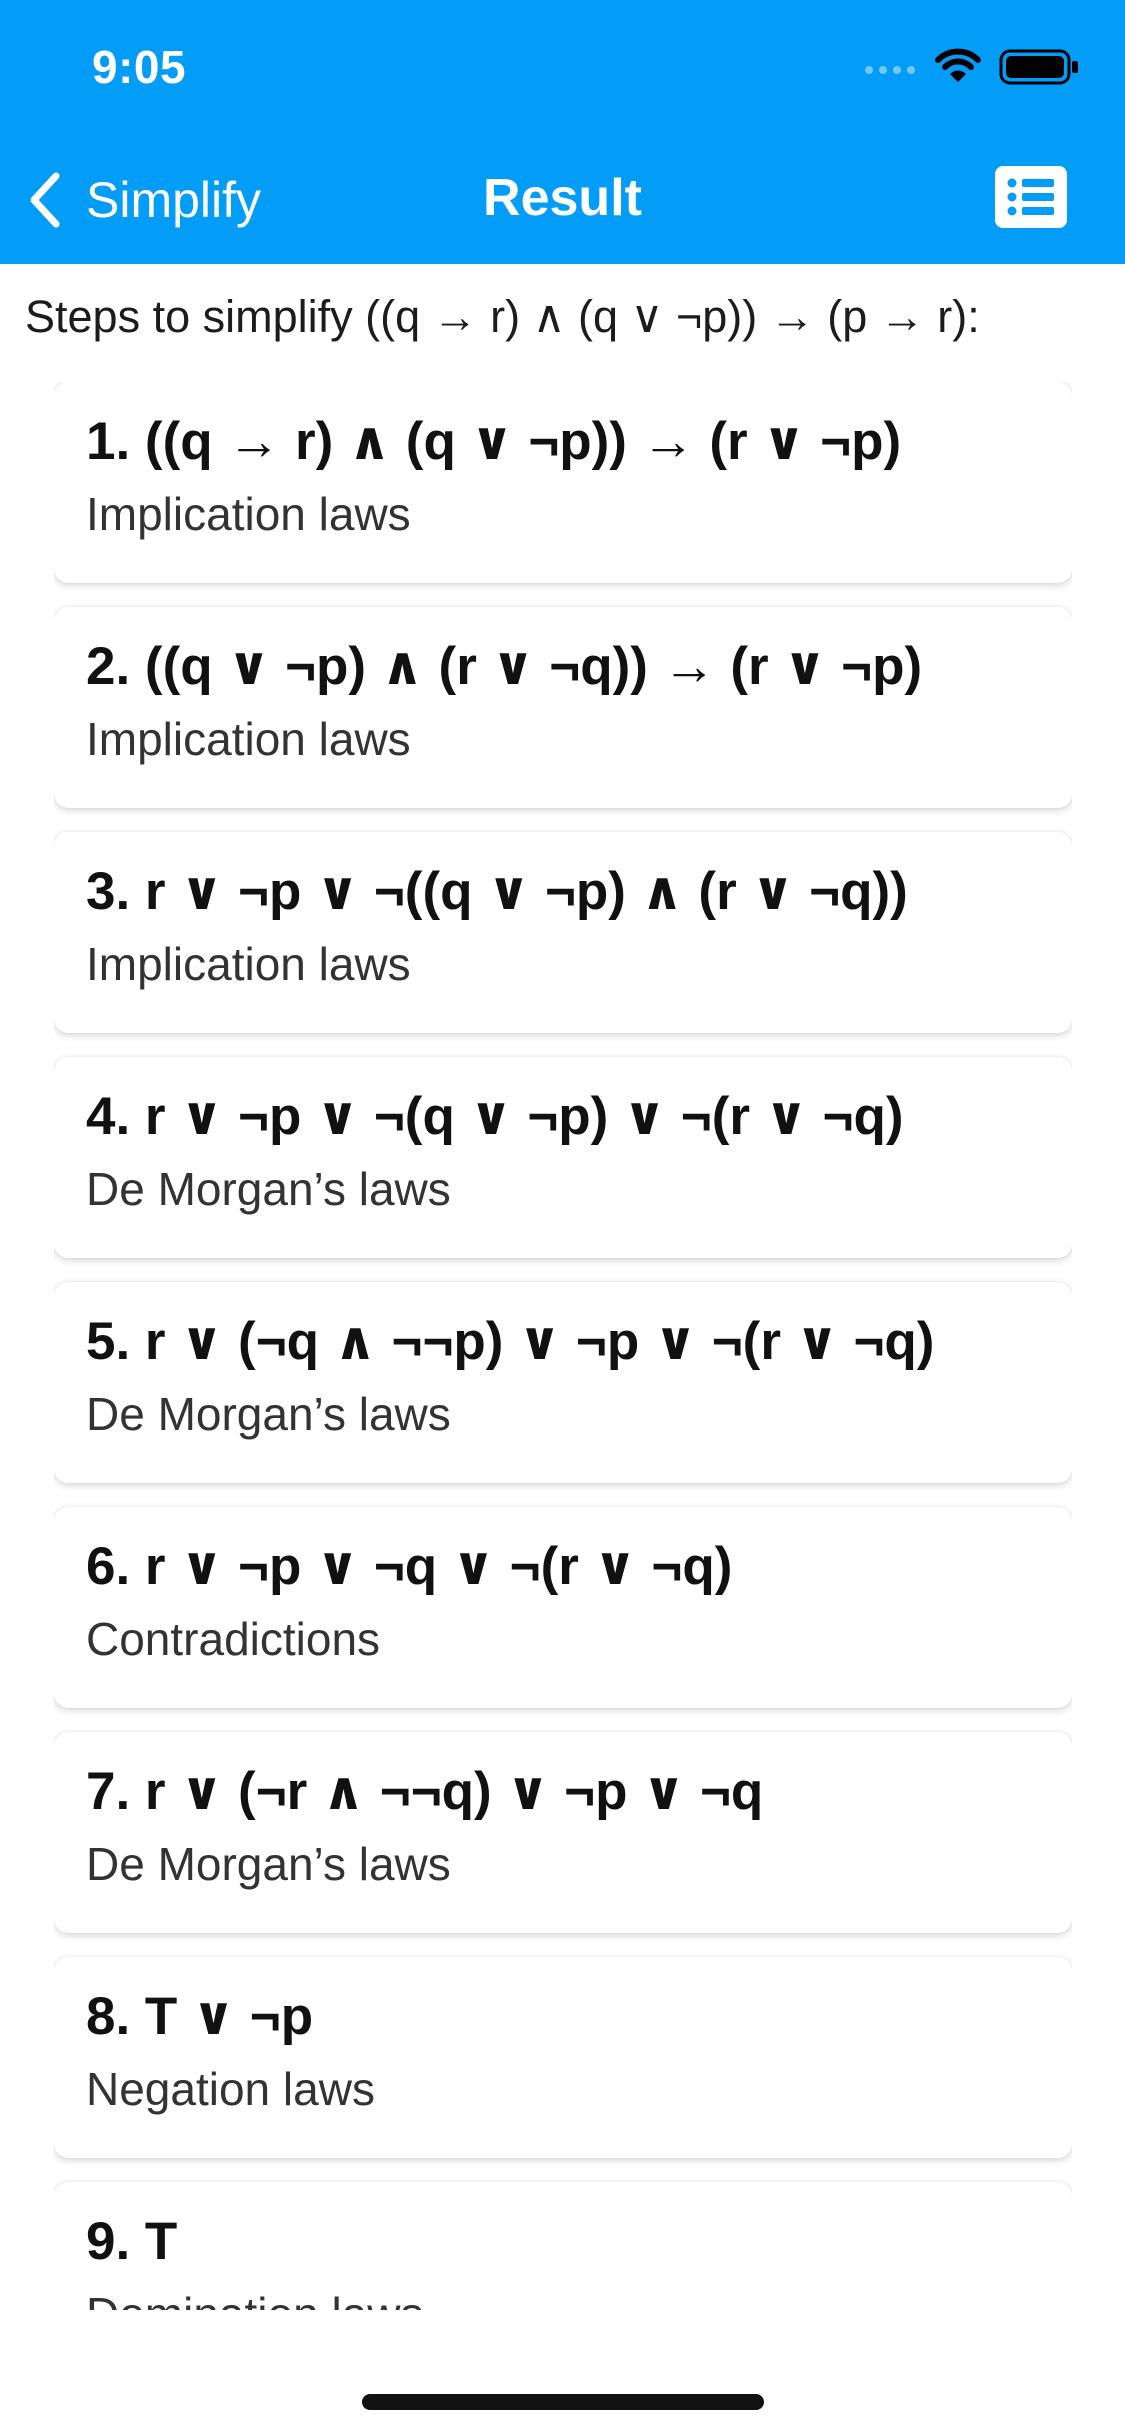 This screenshot has width=1125, height=2436. I want to click on step-law: Contradictions, so click(233, 1639).